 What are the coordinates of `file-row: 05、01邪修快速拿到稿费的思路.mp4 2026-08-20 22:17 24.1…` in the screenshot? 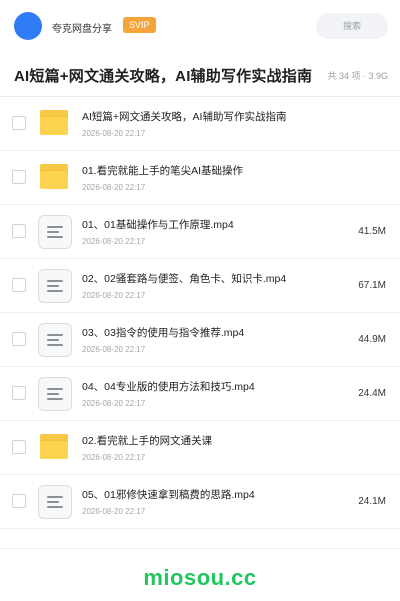 It's located at (200, 502).